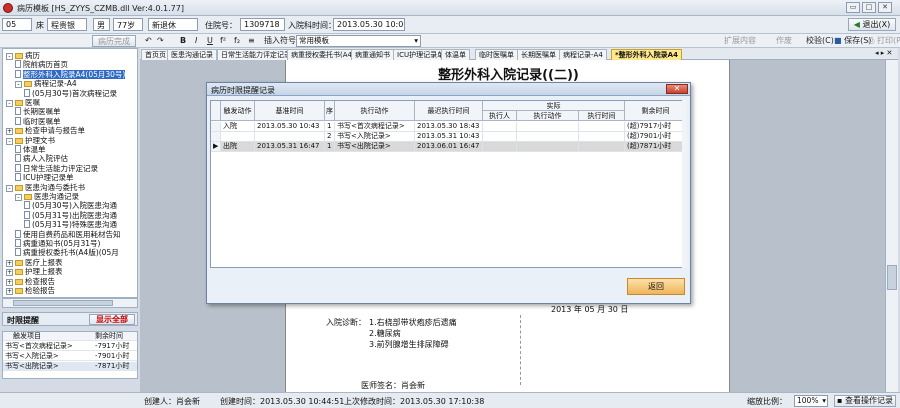 The height and width of the screenshot is (408, 900). Describe the element at coordinates (655, 137) in the screenshot. I see `grid-cell-remaining: (超)7901小时` at that location.